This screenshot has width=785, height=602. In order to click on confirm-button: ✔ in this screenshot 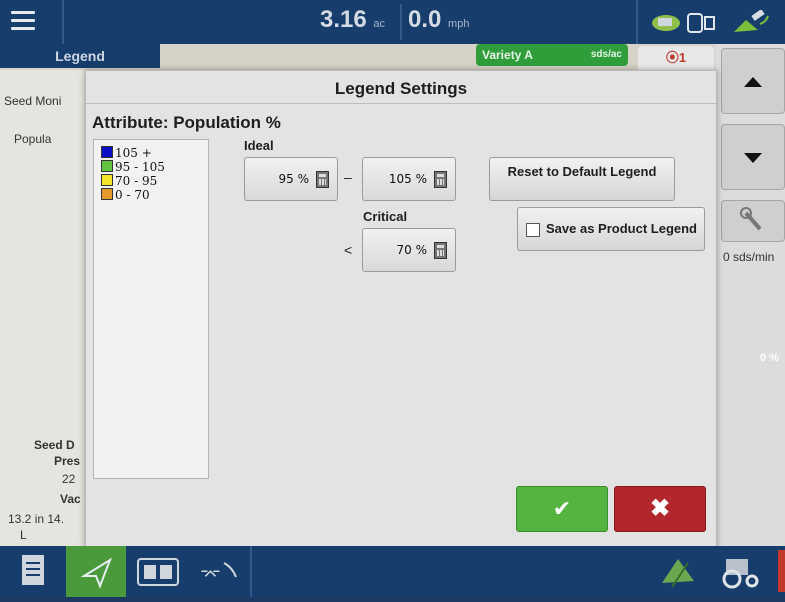, I will do `click(562, 509)`.